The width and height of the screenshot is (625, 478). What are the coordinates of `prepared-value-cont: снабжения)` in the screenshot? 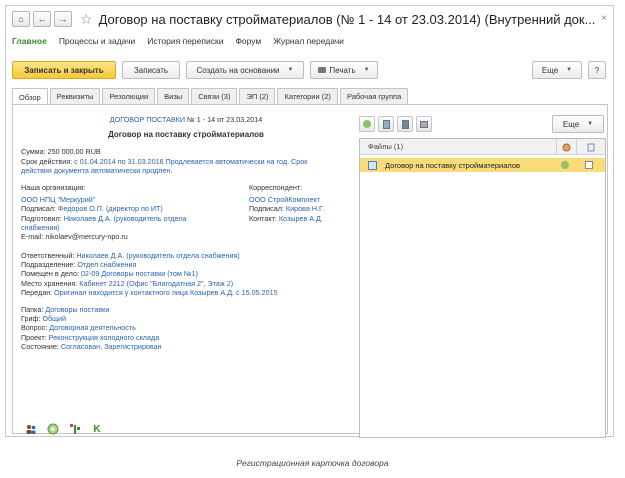 It's located at (104, 227).